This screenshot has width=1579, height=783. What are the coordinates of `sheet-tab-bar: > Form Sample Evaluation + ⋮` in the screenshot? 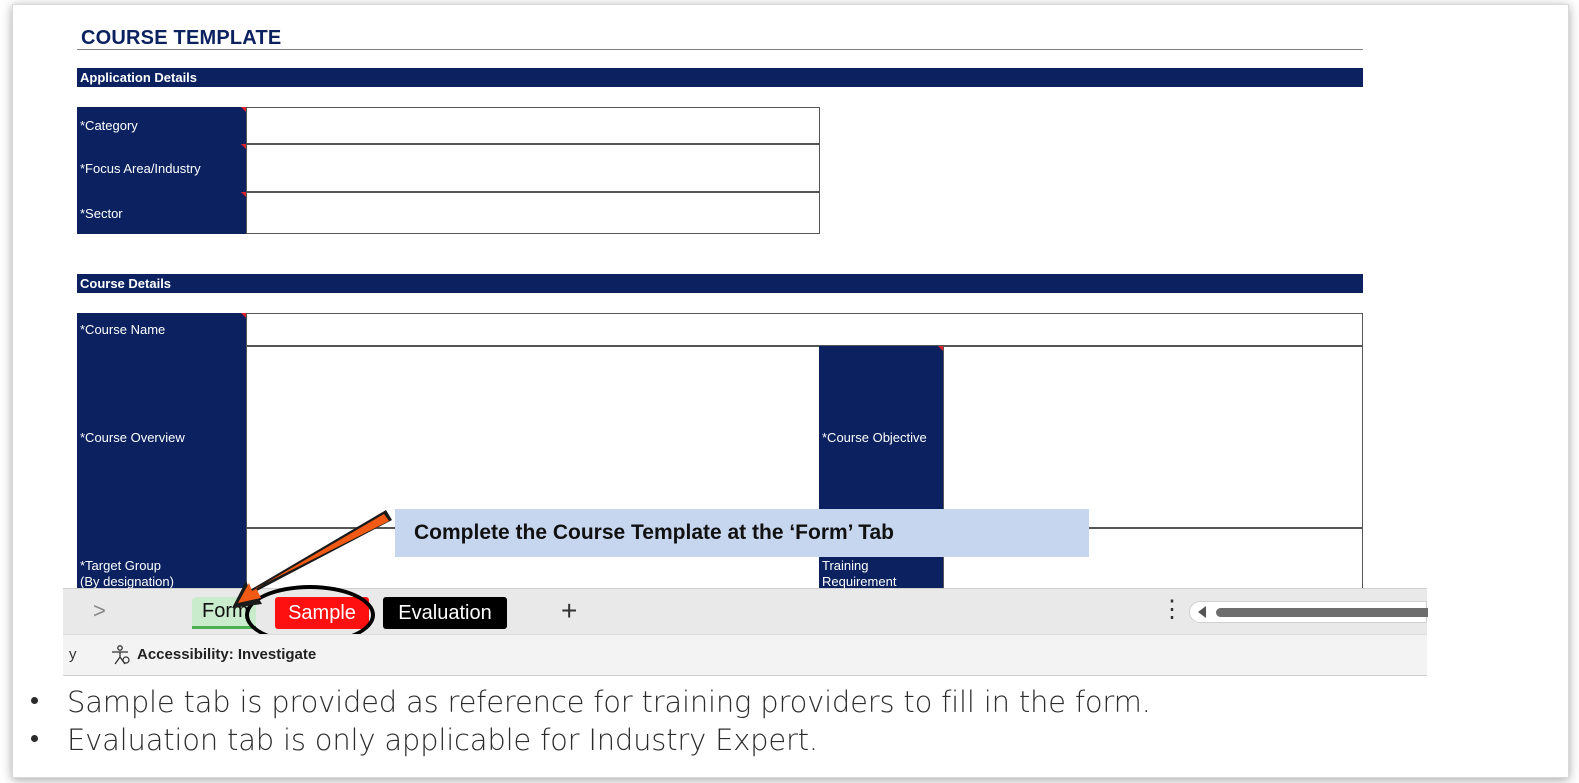 It's located at (745, 615).